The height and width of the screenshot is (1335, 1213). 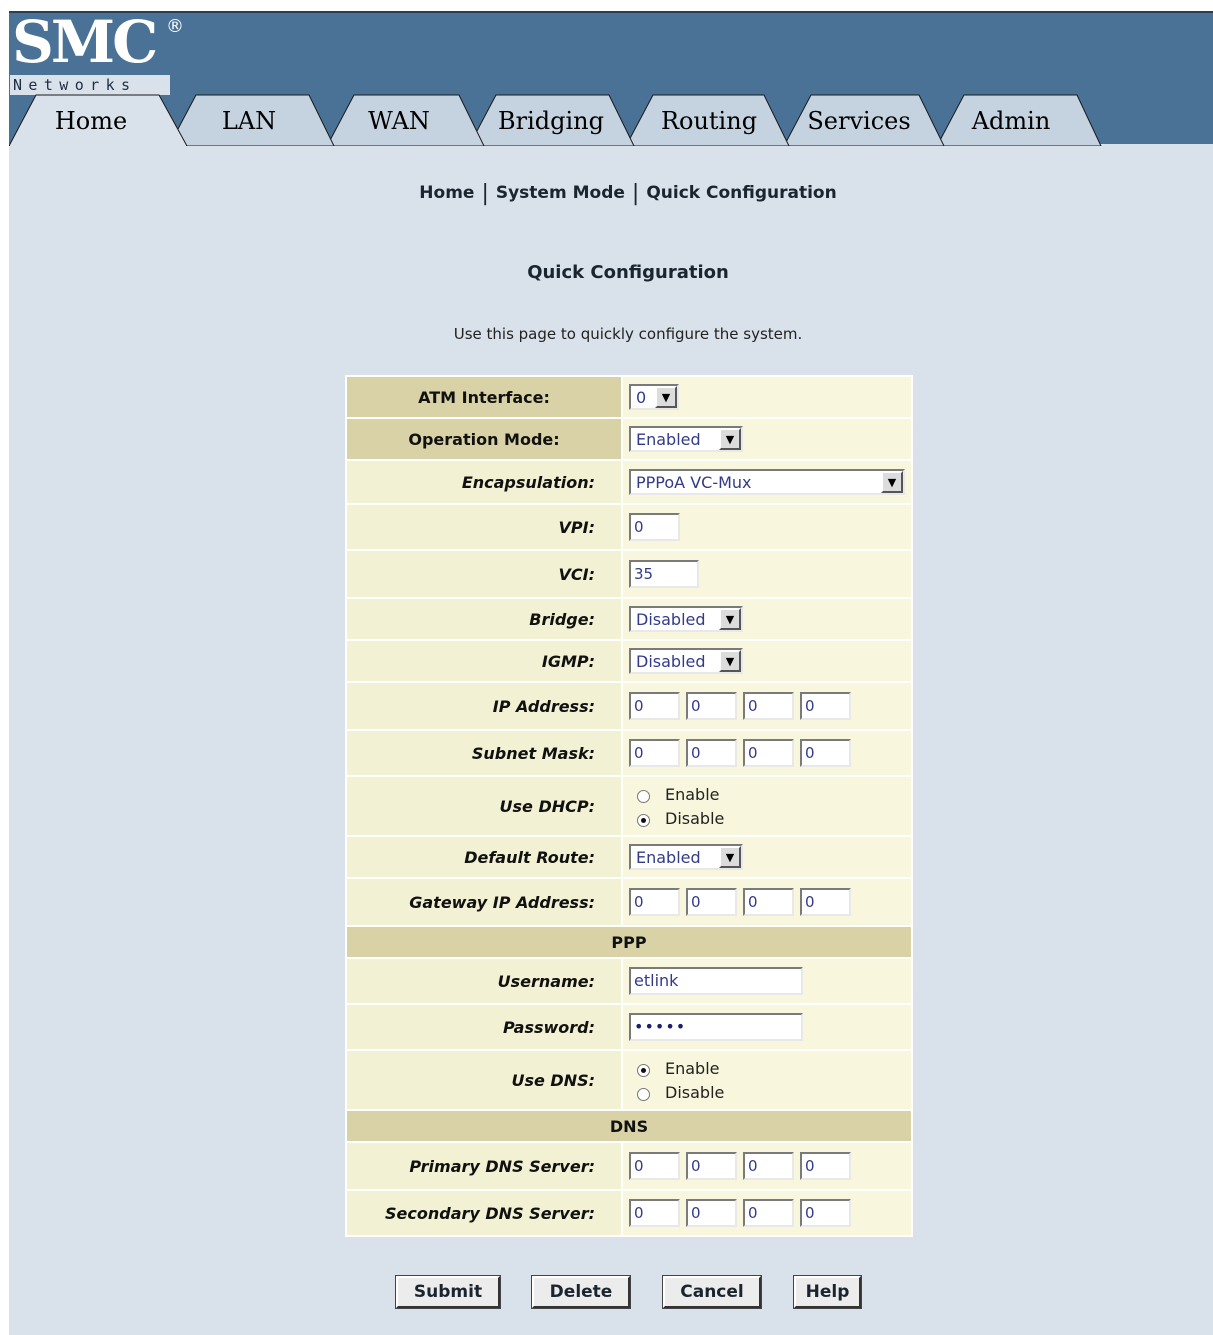 What do you see at coordinates (91, 121) in the screenshot?
I see `tab-home: Home` at bounding box center [91, 121].